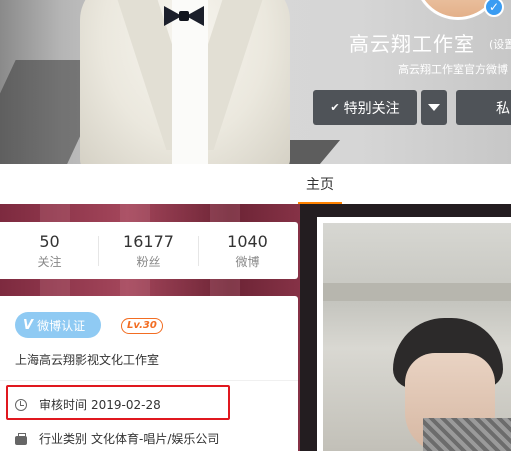  I want to click on divider, so click(149, 380).